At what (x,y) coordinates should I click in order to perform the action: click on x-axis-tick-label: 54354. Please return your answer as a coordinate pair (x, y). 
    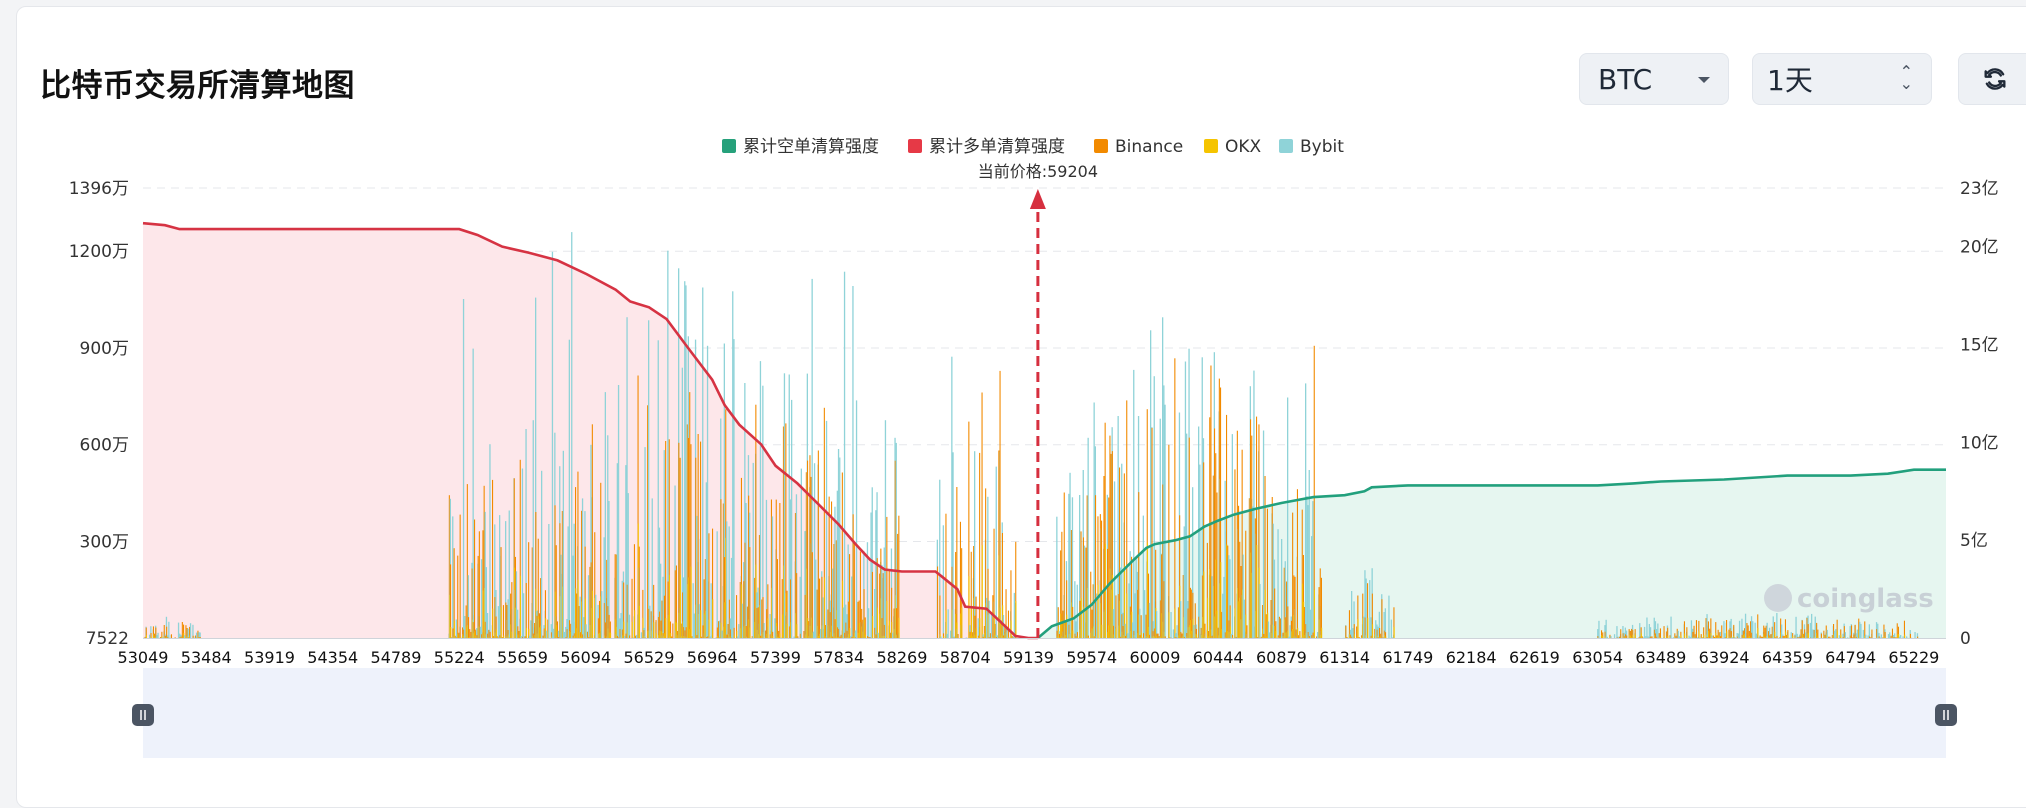
    Looking at the image, I should click on (332, 657).